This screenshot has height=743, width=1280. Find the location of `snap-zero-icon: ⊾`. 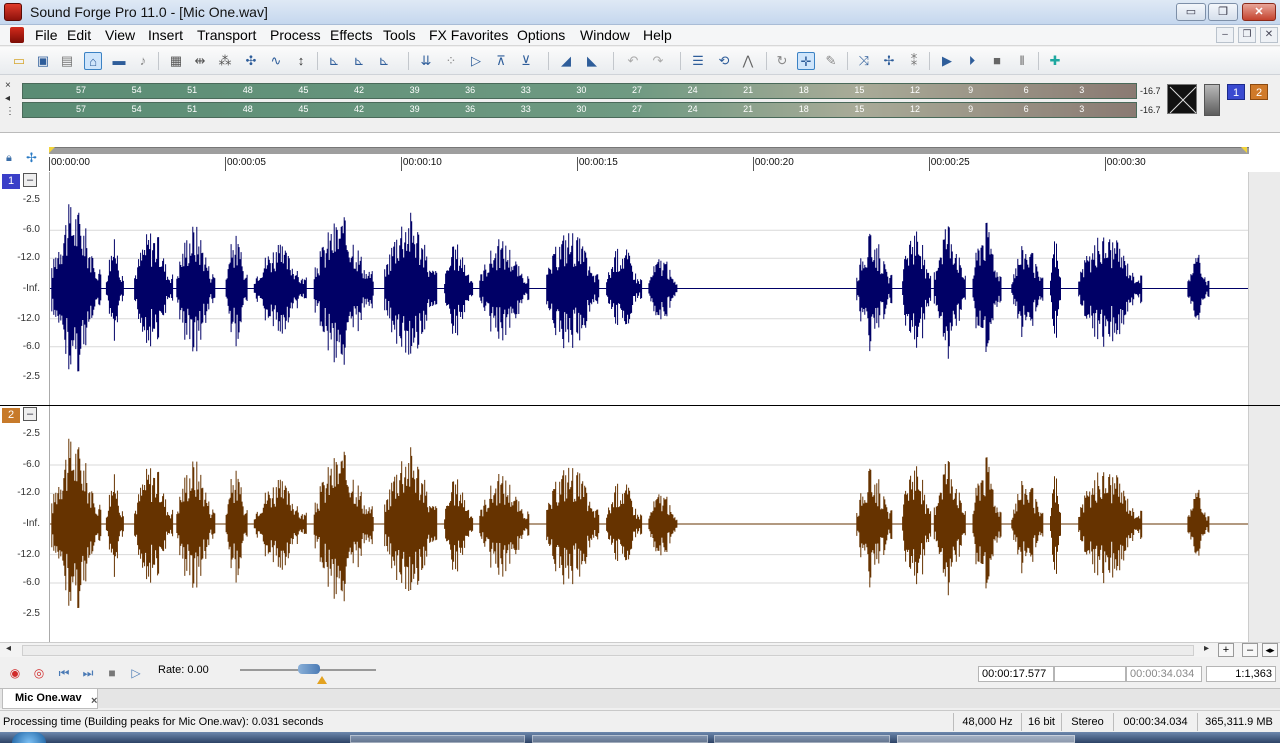

snap-zero-icon: ⊾ is located at coordinates (359, 61).